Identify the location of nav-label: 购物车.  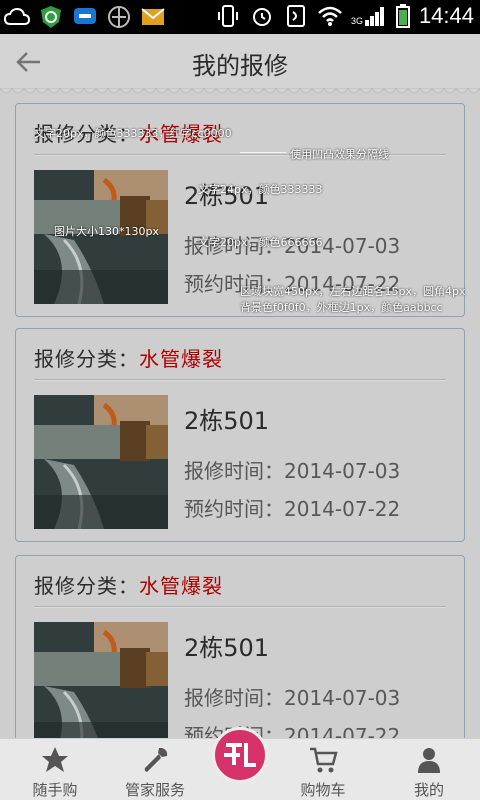
(323, 790).